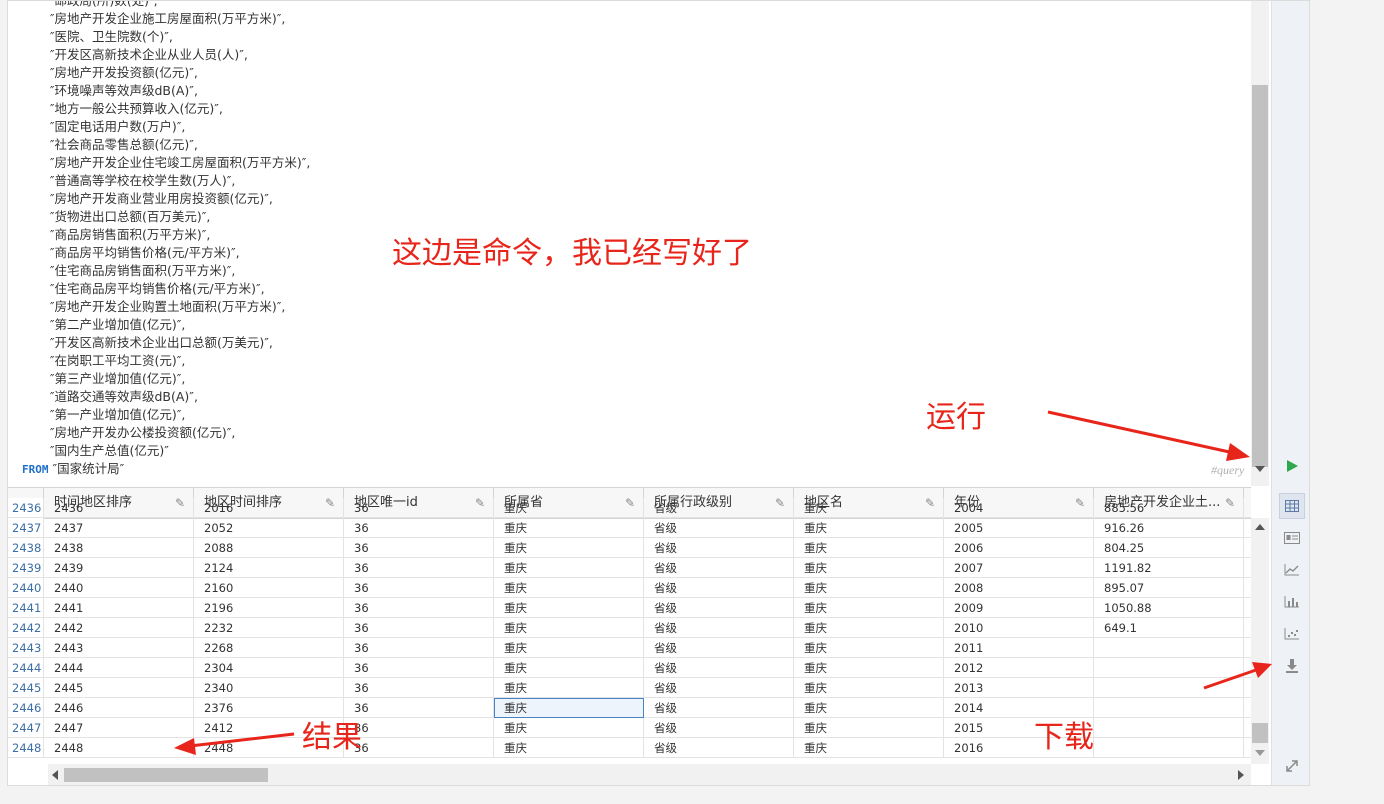 This screenshot has width=1384, height=804. What do you see at coordinates (242, 740) in the screenshot?
I see `arrow-to-result` at bounding box center [242, 740].